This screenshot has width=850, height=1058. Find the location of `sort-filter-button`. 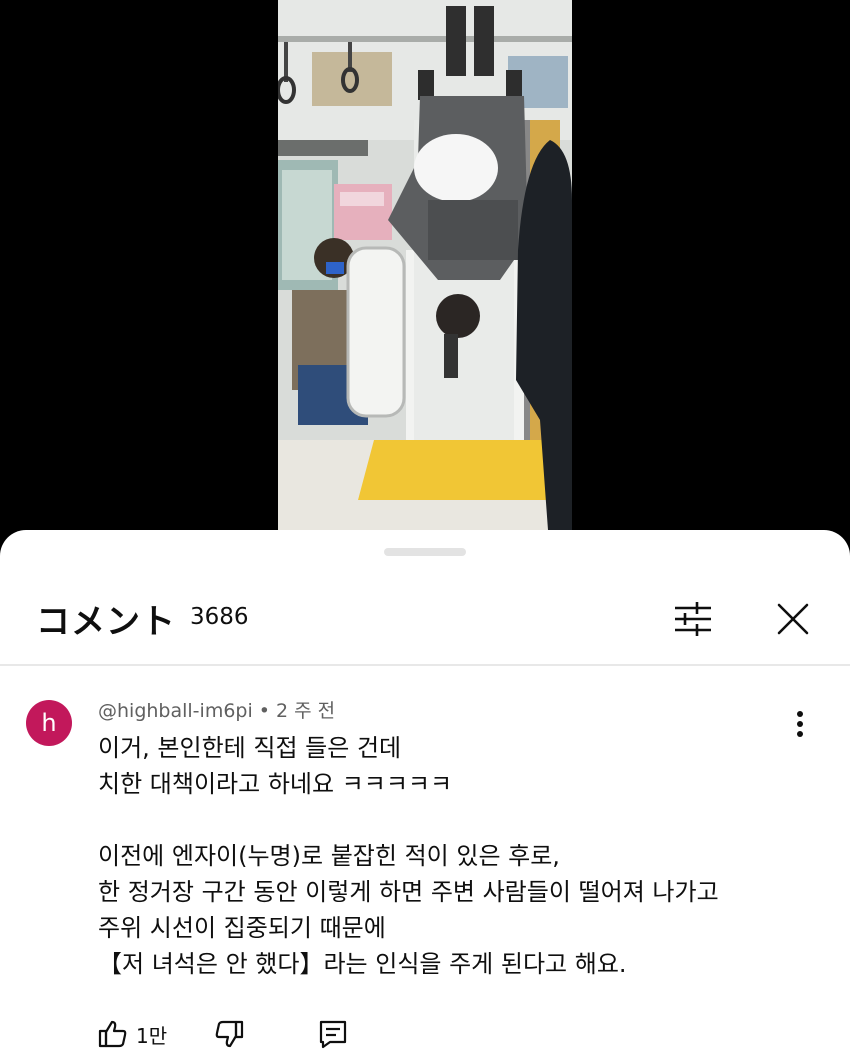

sort-filter-button is located at coordinates (693, 619).